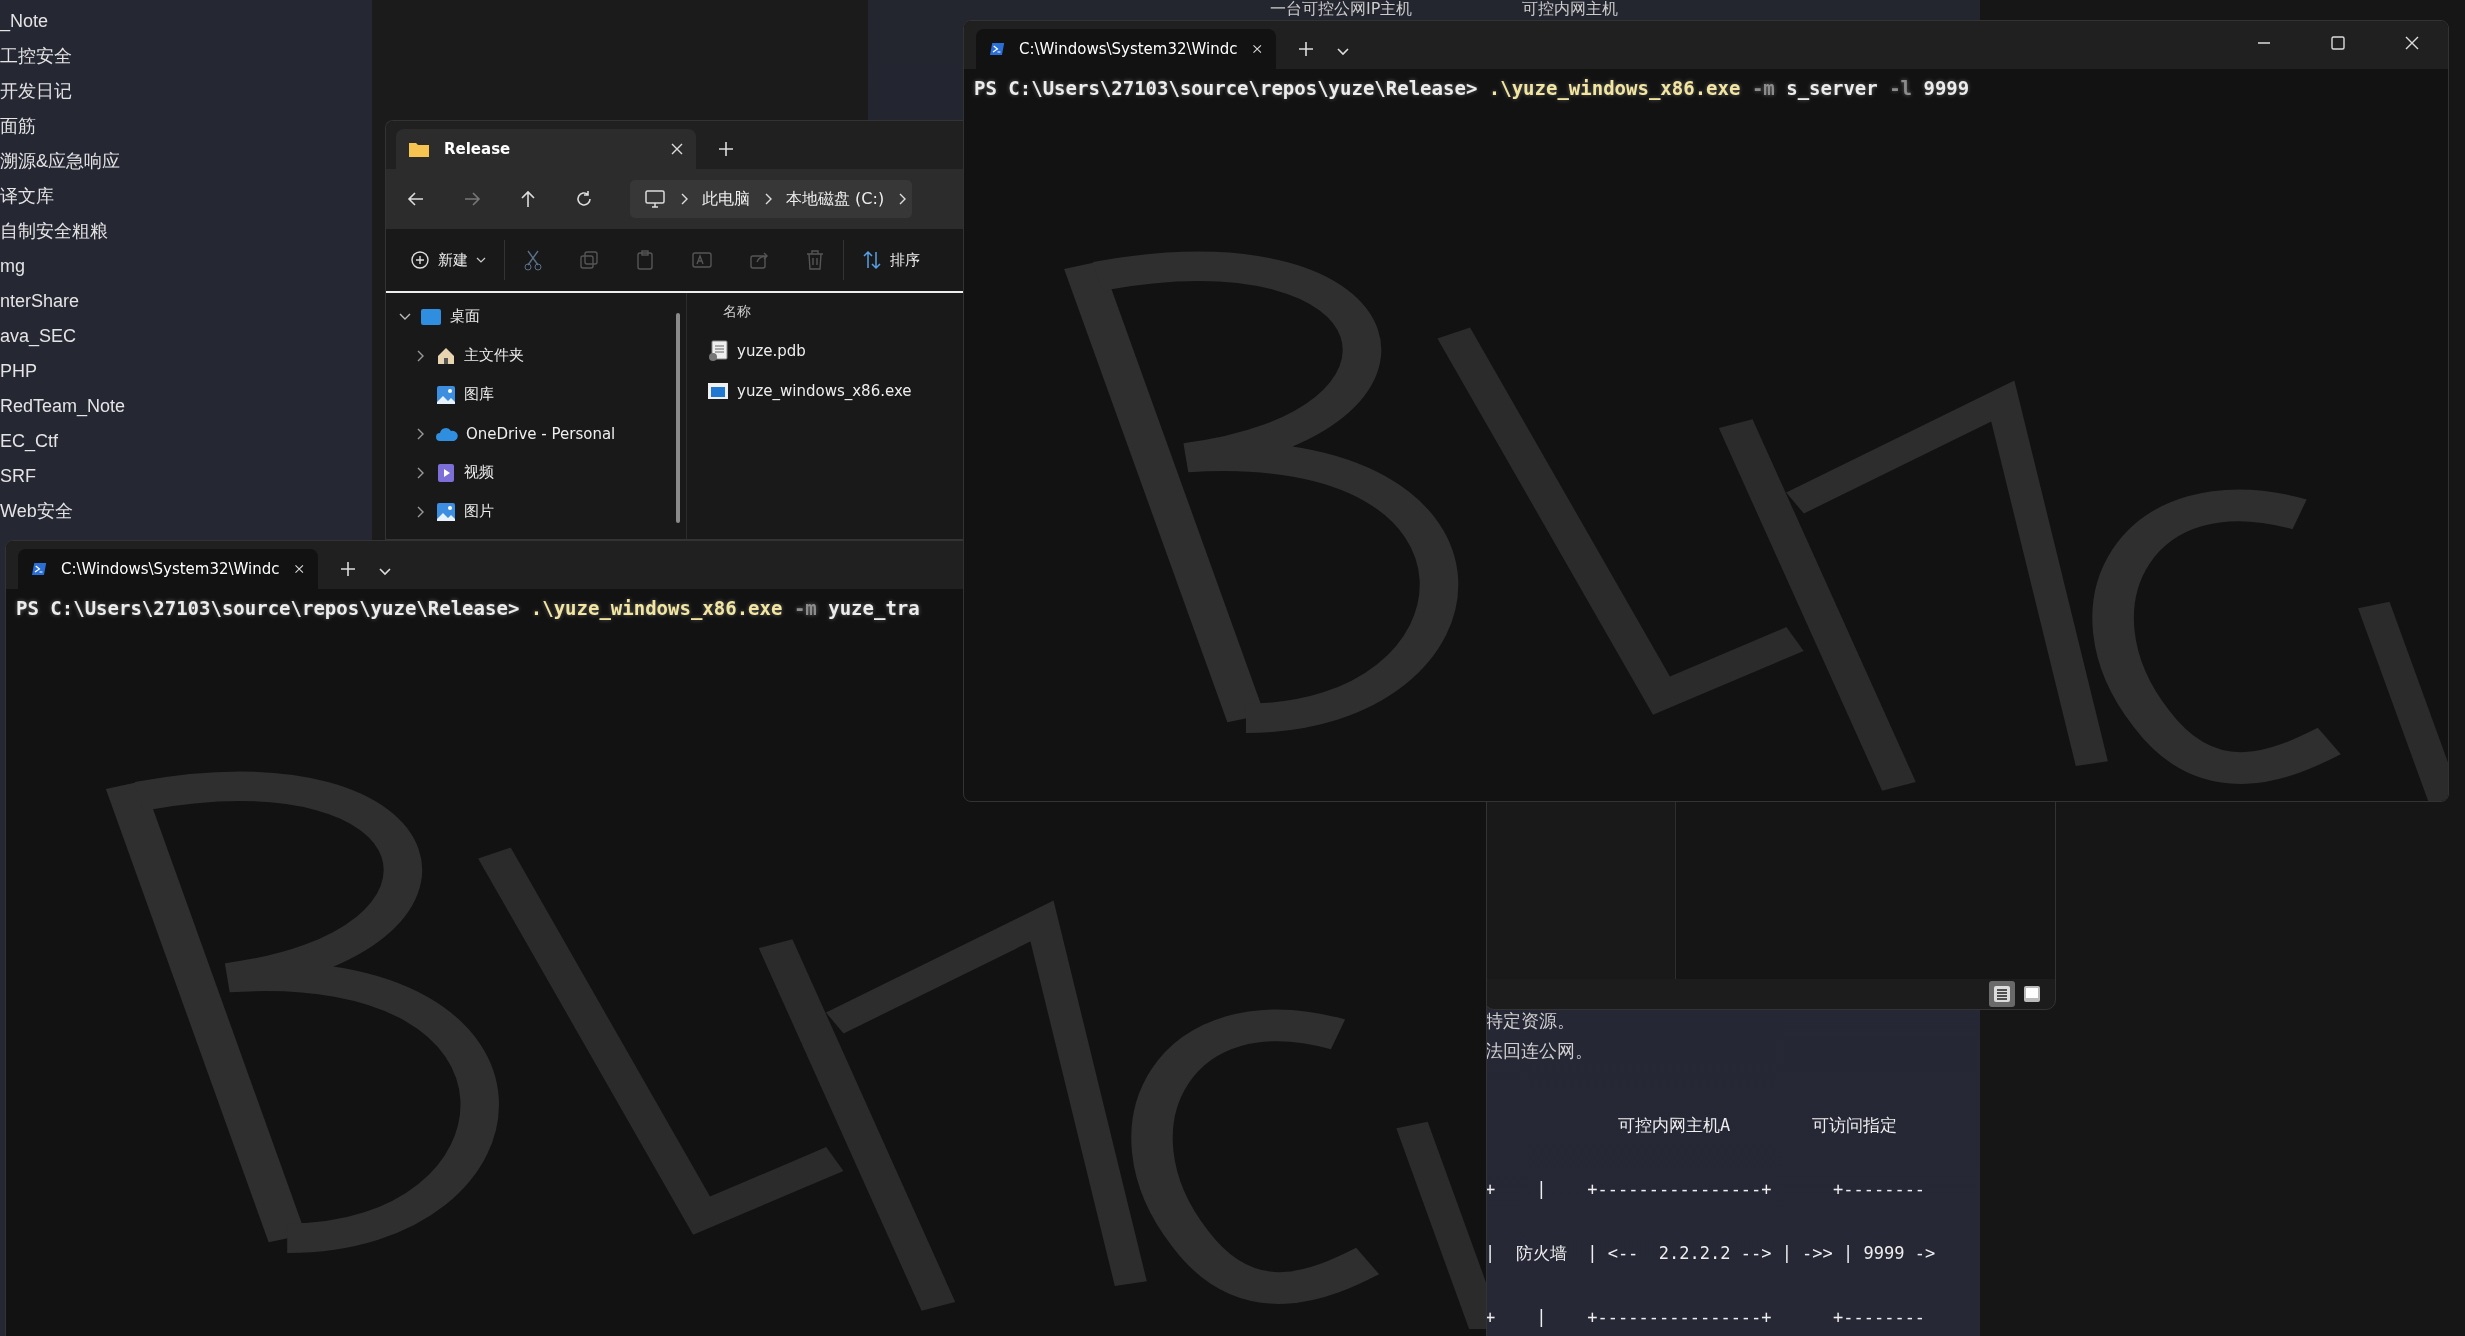 The image size is (2465, 1336). What do you see at coordinates (655, 199) in the screenshot?
I see `monitor-icon` at bounding box center [655, 199].